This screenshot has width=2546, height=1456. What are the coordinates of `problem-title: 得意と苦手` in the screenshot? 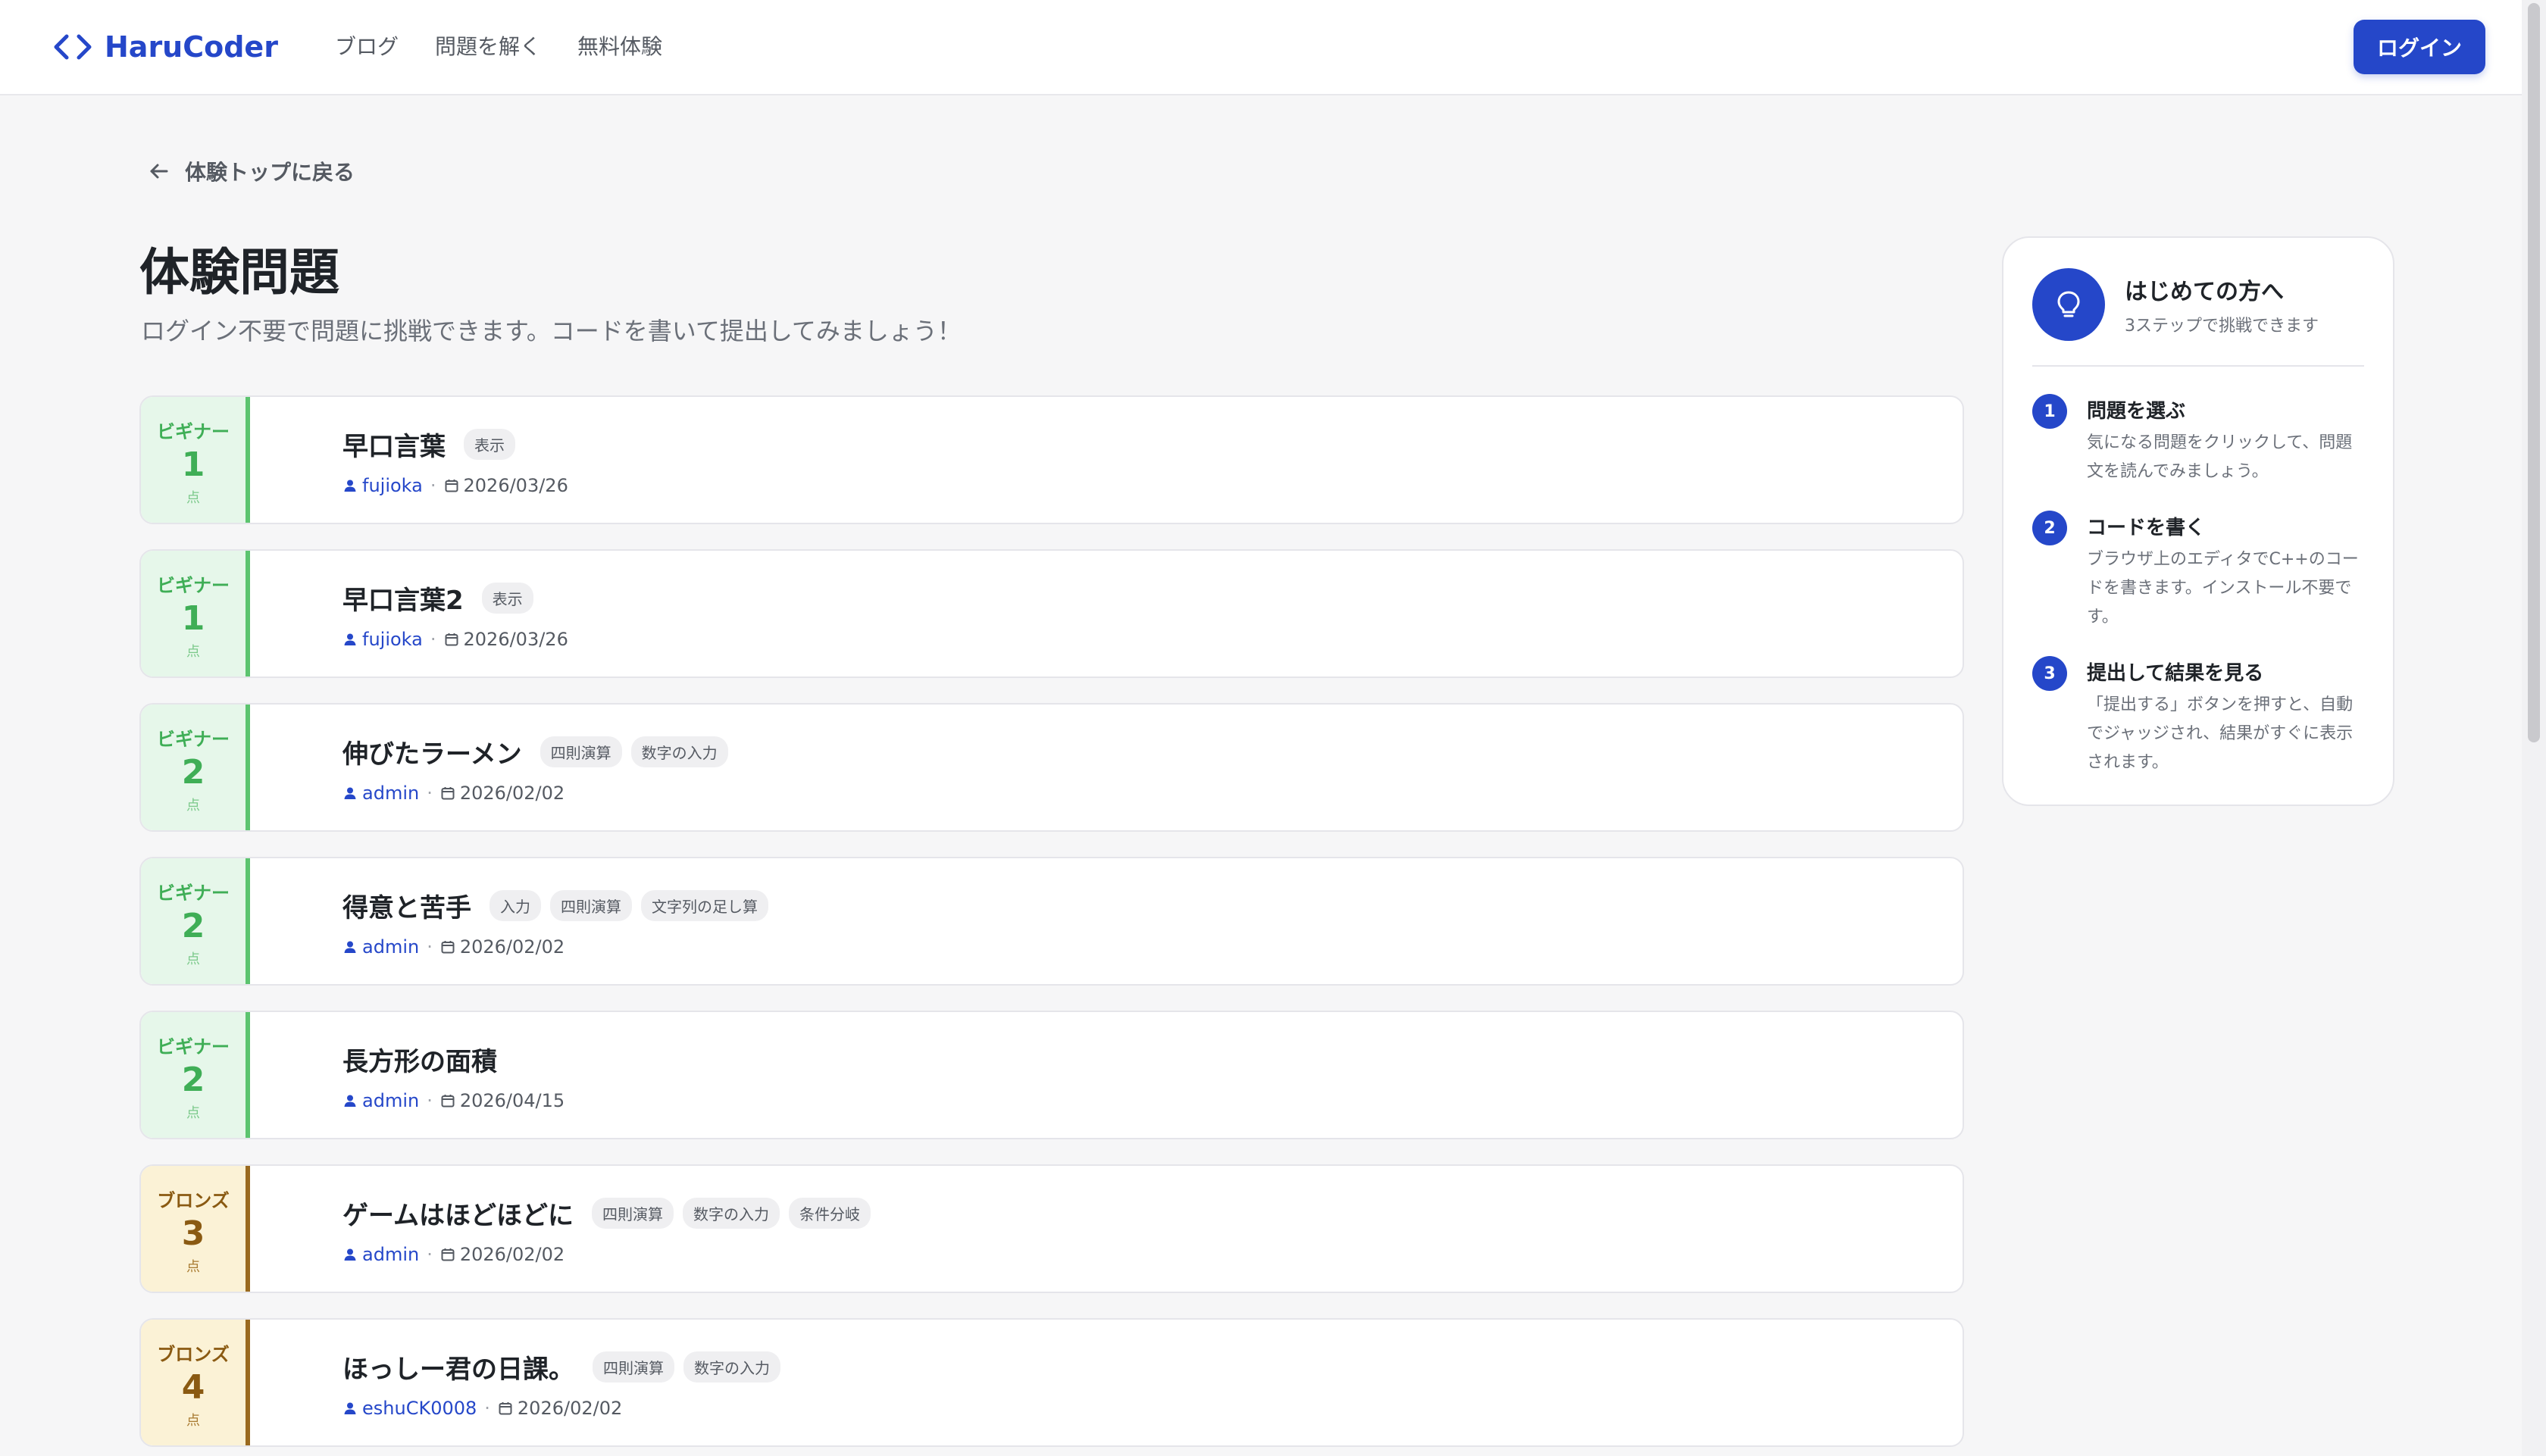 It's located at (406, 906).